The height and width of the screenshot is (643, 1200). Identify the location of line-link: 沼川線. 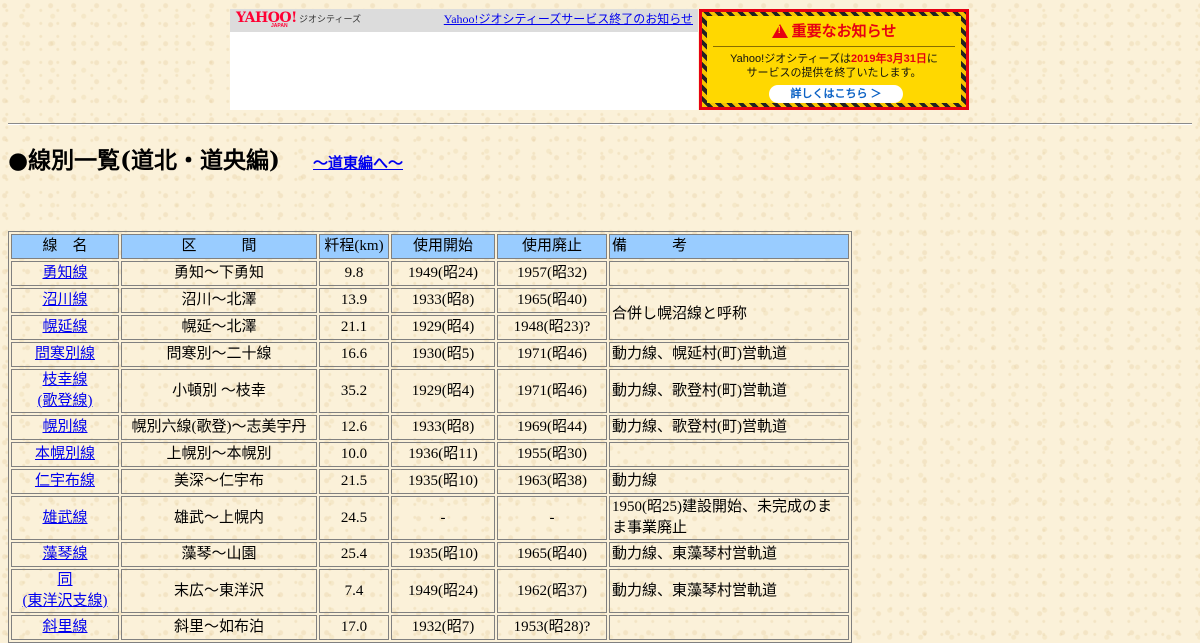
(64, 300).